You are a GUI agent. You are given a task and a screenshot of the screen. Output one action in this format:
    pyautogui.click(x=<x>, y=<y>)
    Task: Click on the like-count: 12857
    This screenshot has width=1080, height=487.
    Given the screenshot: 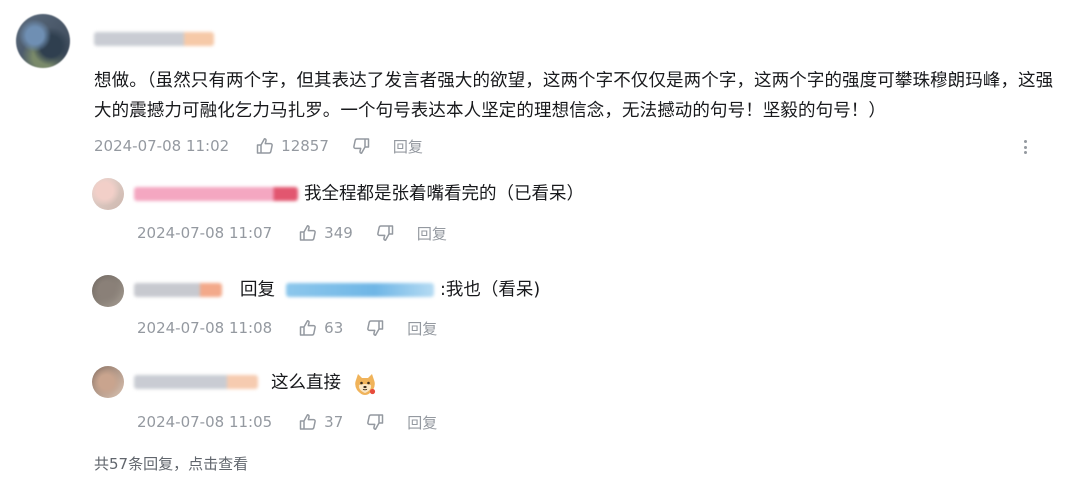 What is the action you would take?
    pyautogui.click(x=305, y=146)
    